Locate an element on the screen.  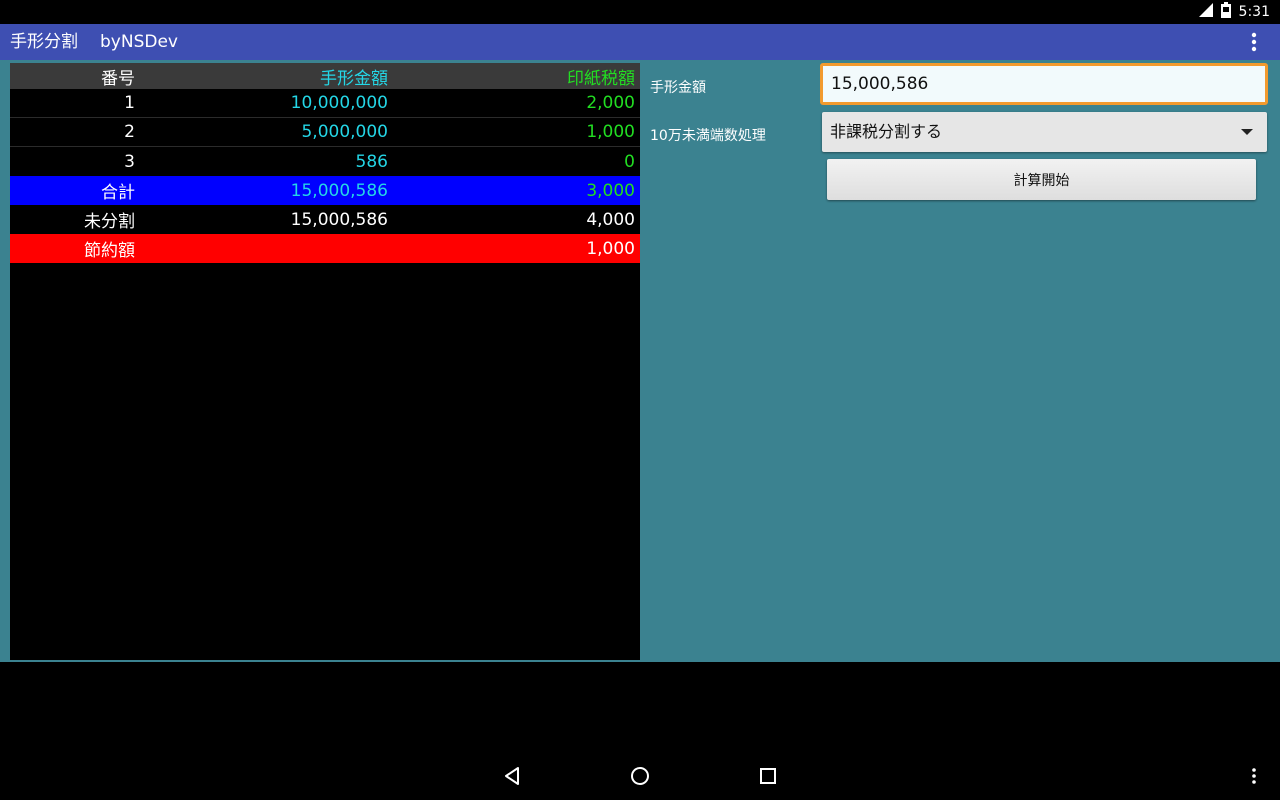
total-amount: 15,000,586 is located at coordinates (339, 190).